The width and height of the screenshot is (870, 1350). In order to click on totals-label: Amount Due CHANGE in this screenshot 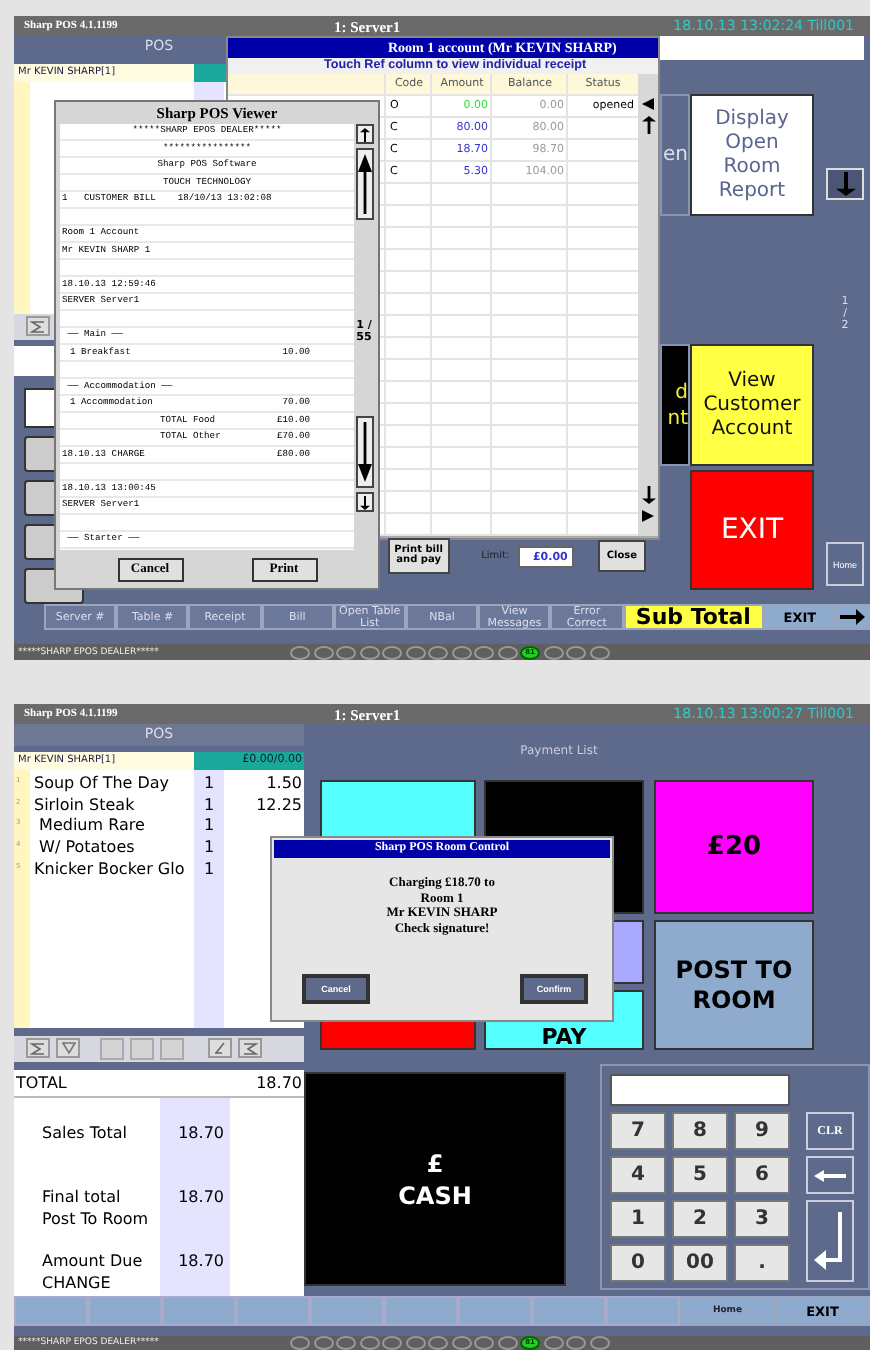, I will do `click(92, 1271)`.